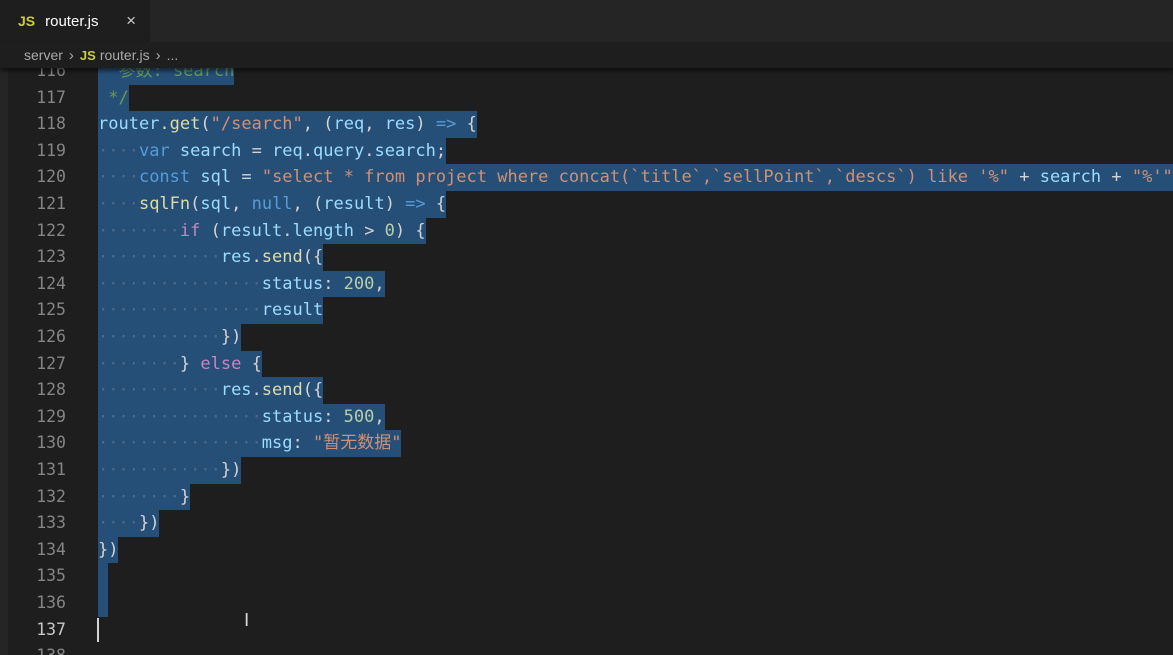 The image size is (1173, 655). I want to click on code-text: */, so click(113, 98).